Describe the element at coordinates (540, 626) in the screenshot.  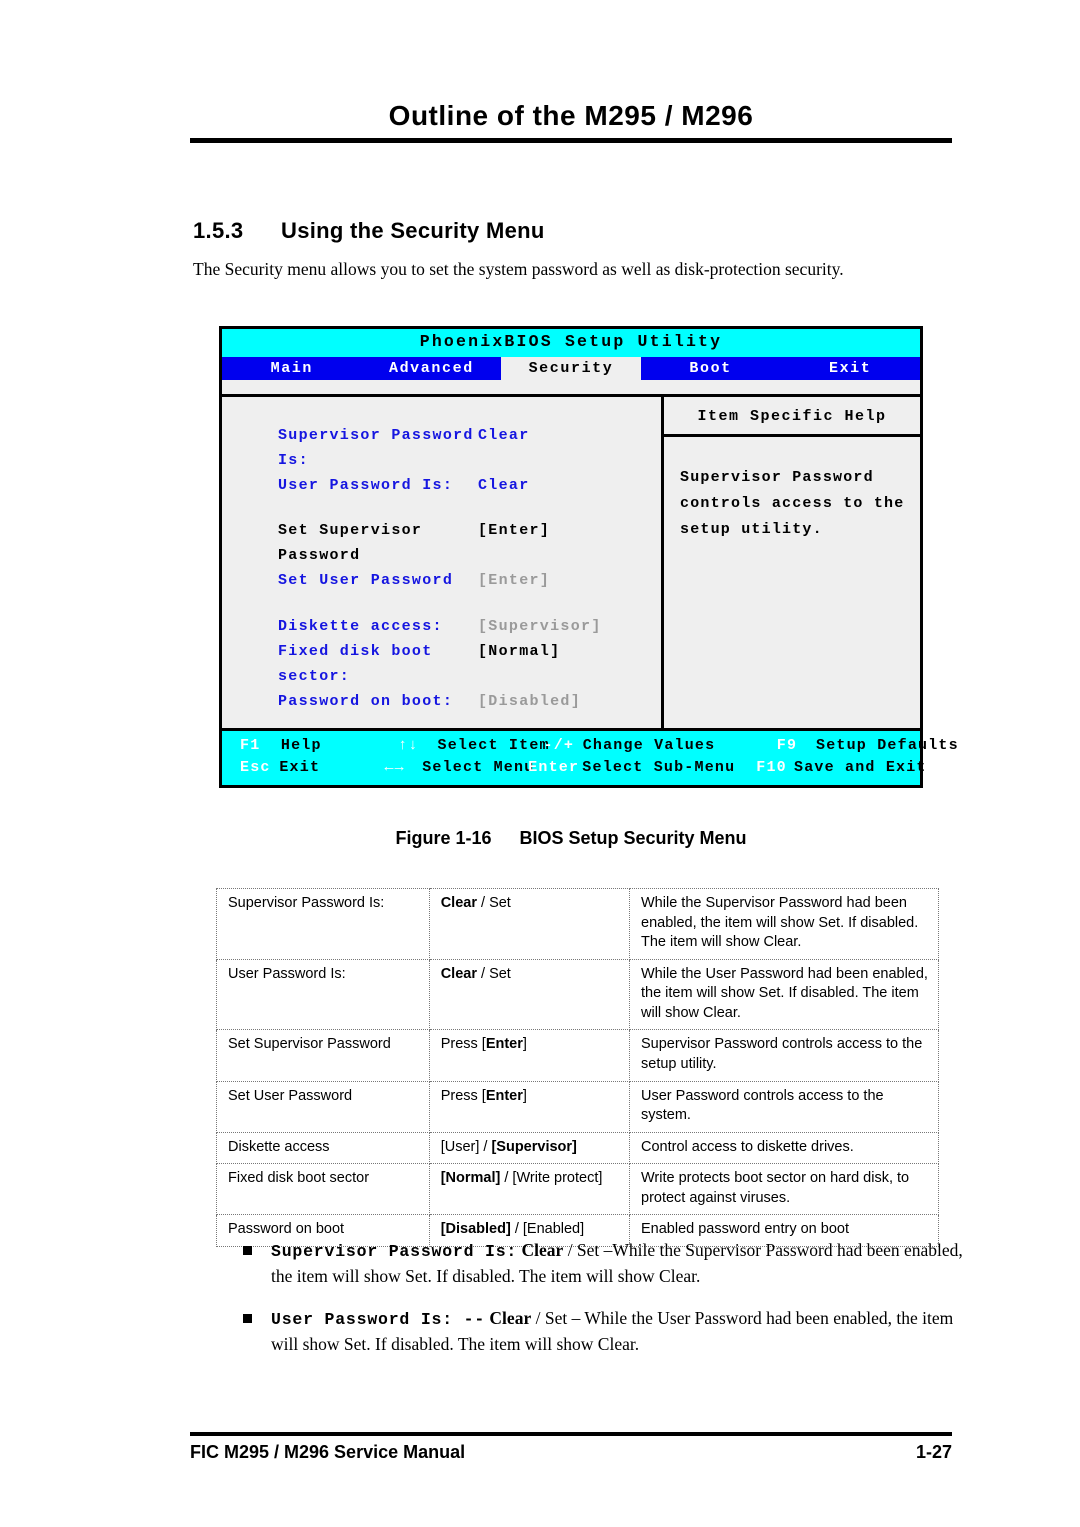
I see `bios-setting-value: [Supervisor]` at that location.